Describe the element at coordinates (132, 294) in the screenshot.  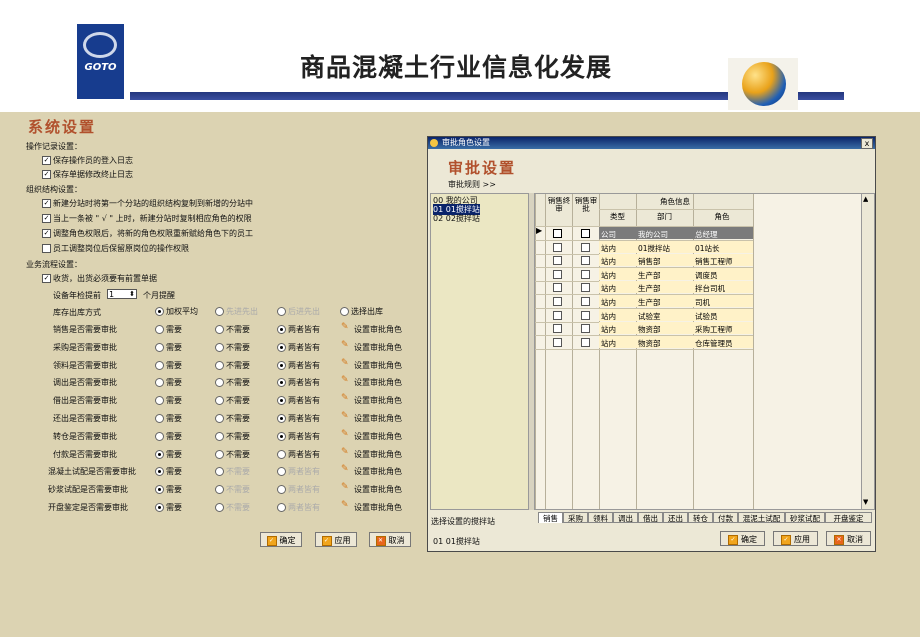
I see `spinner-arrows-icon: ⬍` at that location.